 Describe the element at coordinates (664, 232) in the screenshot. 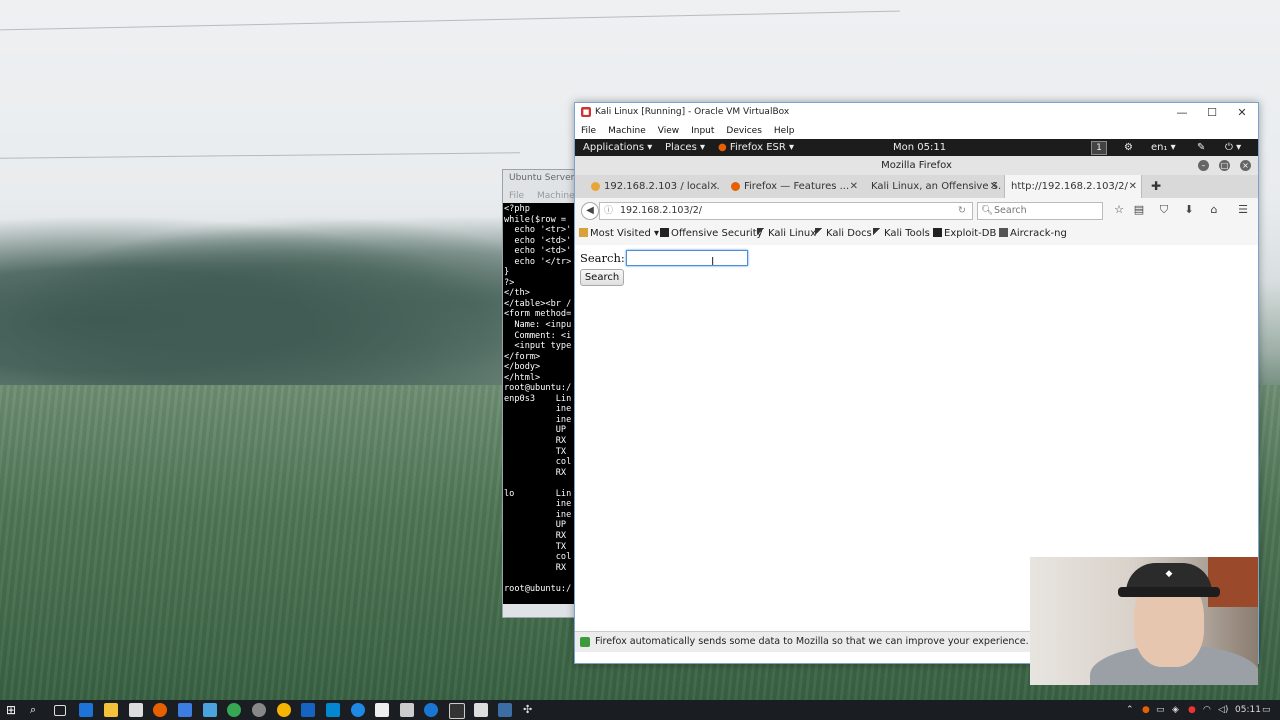

I see `offsec-icon` at that location.